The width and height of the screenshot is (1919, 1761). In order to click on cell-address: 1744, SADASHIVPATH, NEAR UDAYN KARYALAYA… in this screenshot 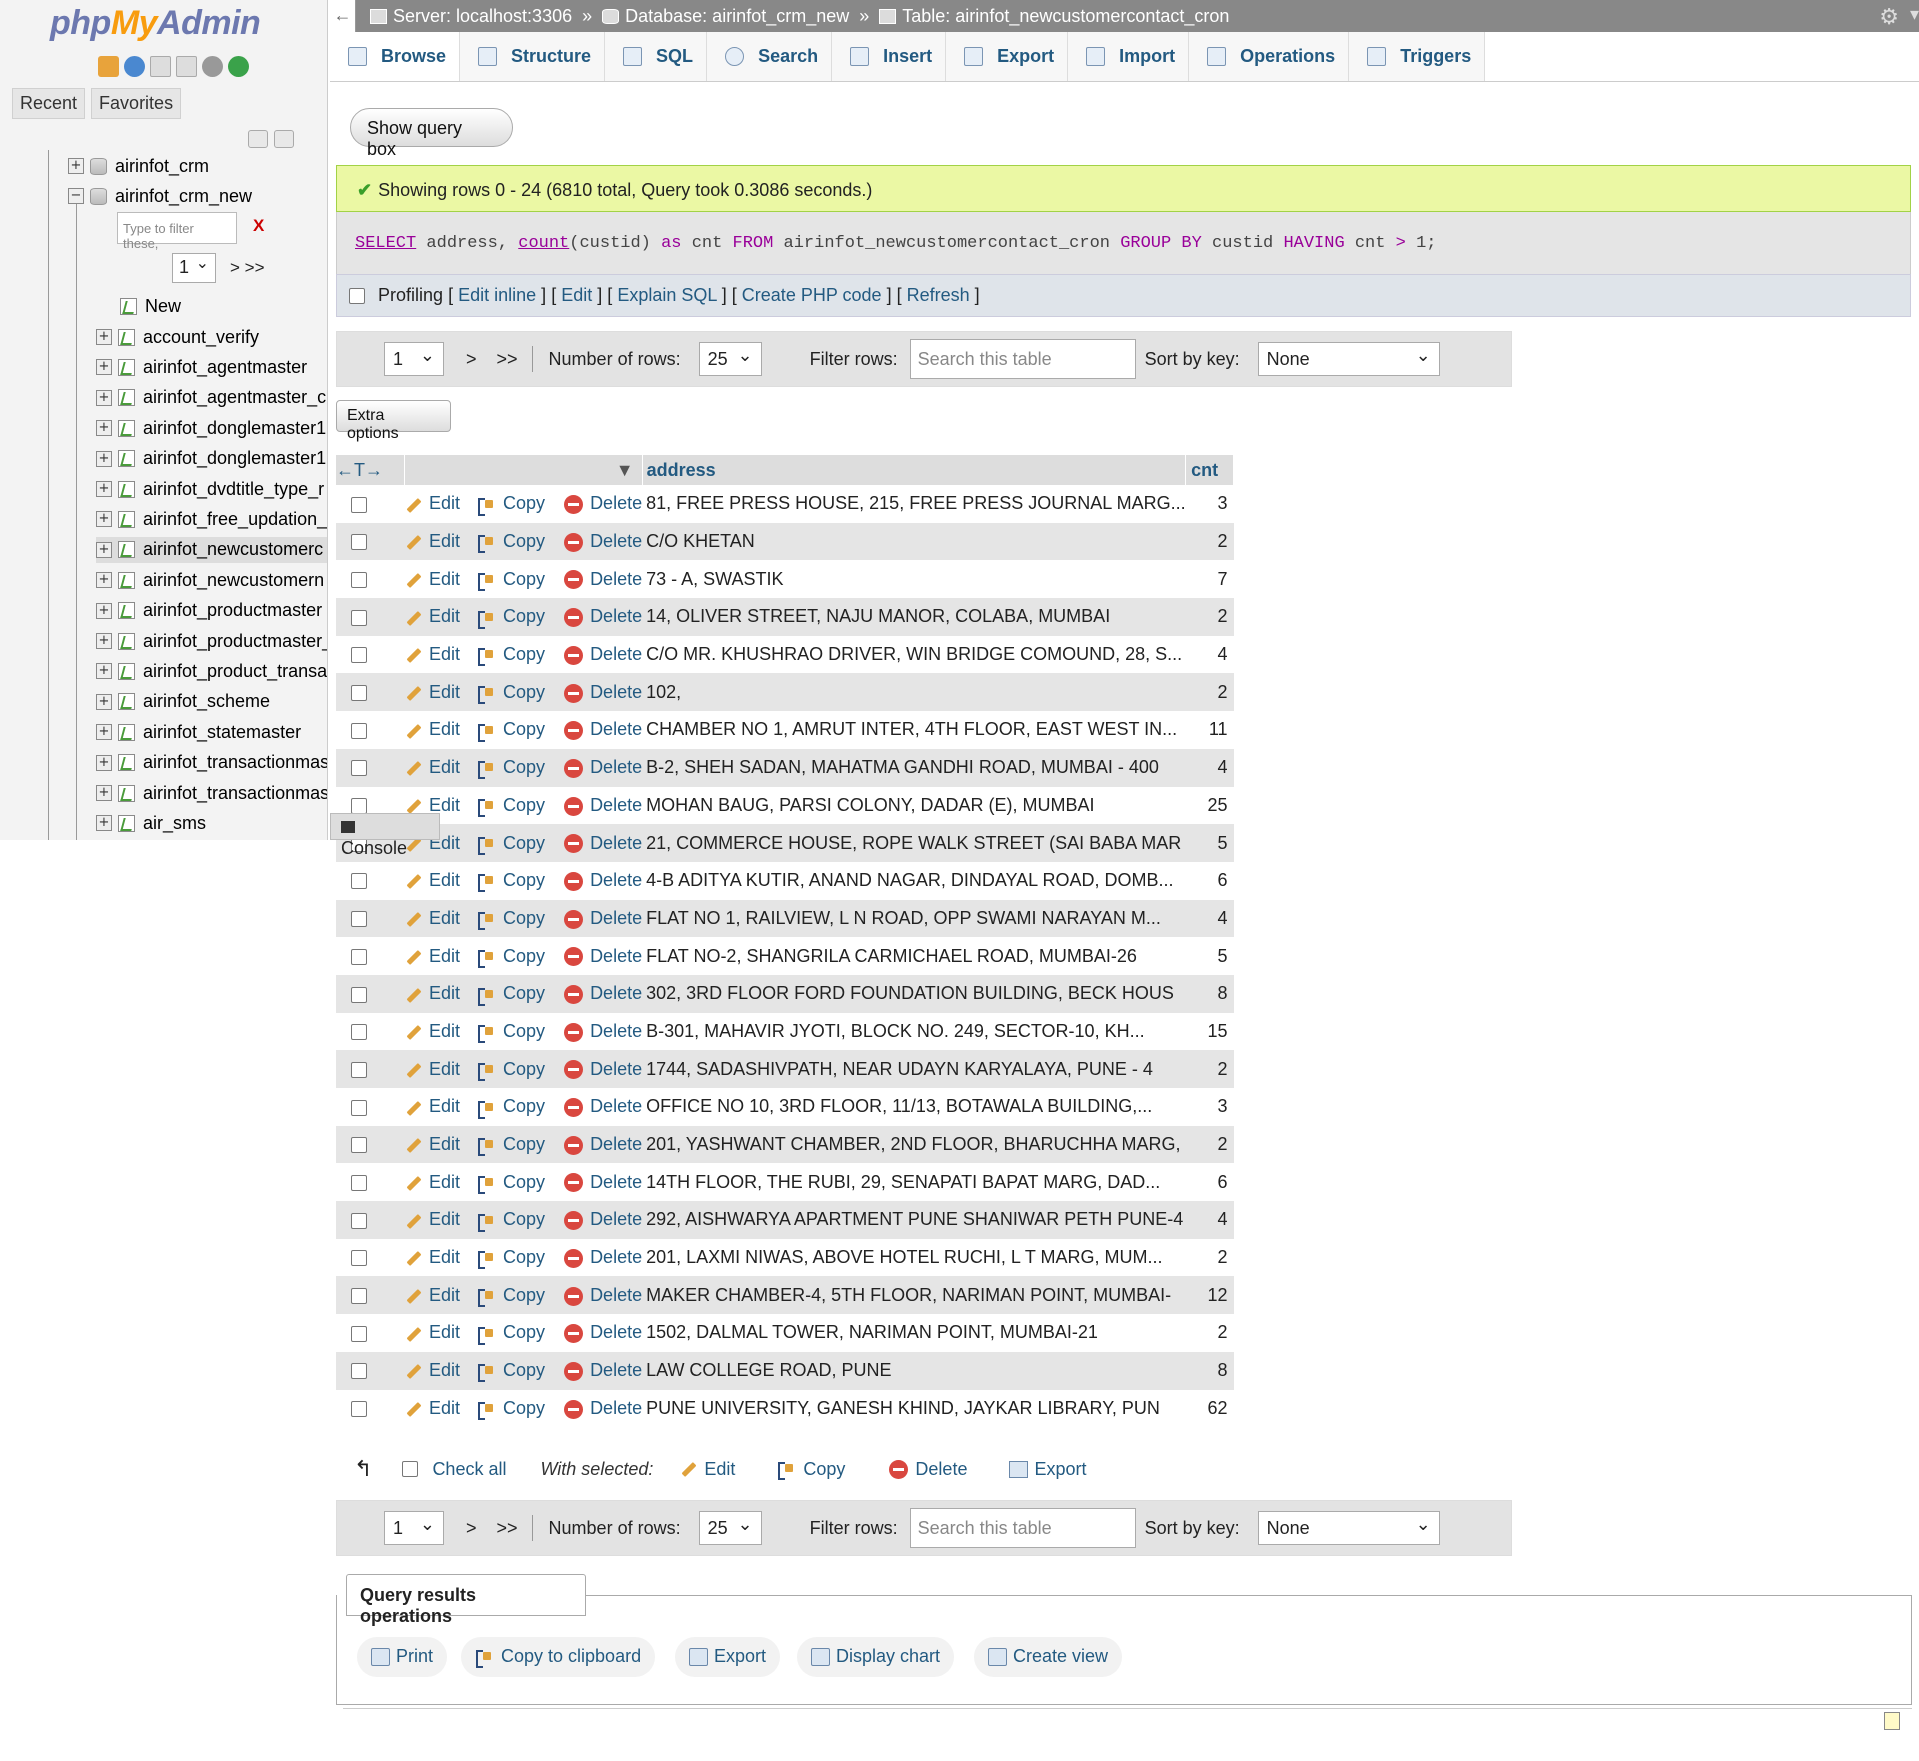, I will do `click(914, 1069)`.